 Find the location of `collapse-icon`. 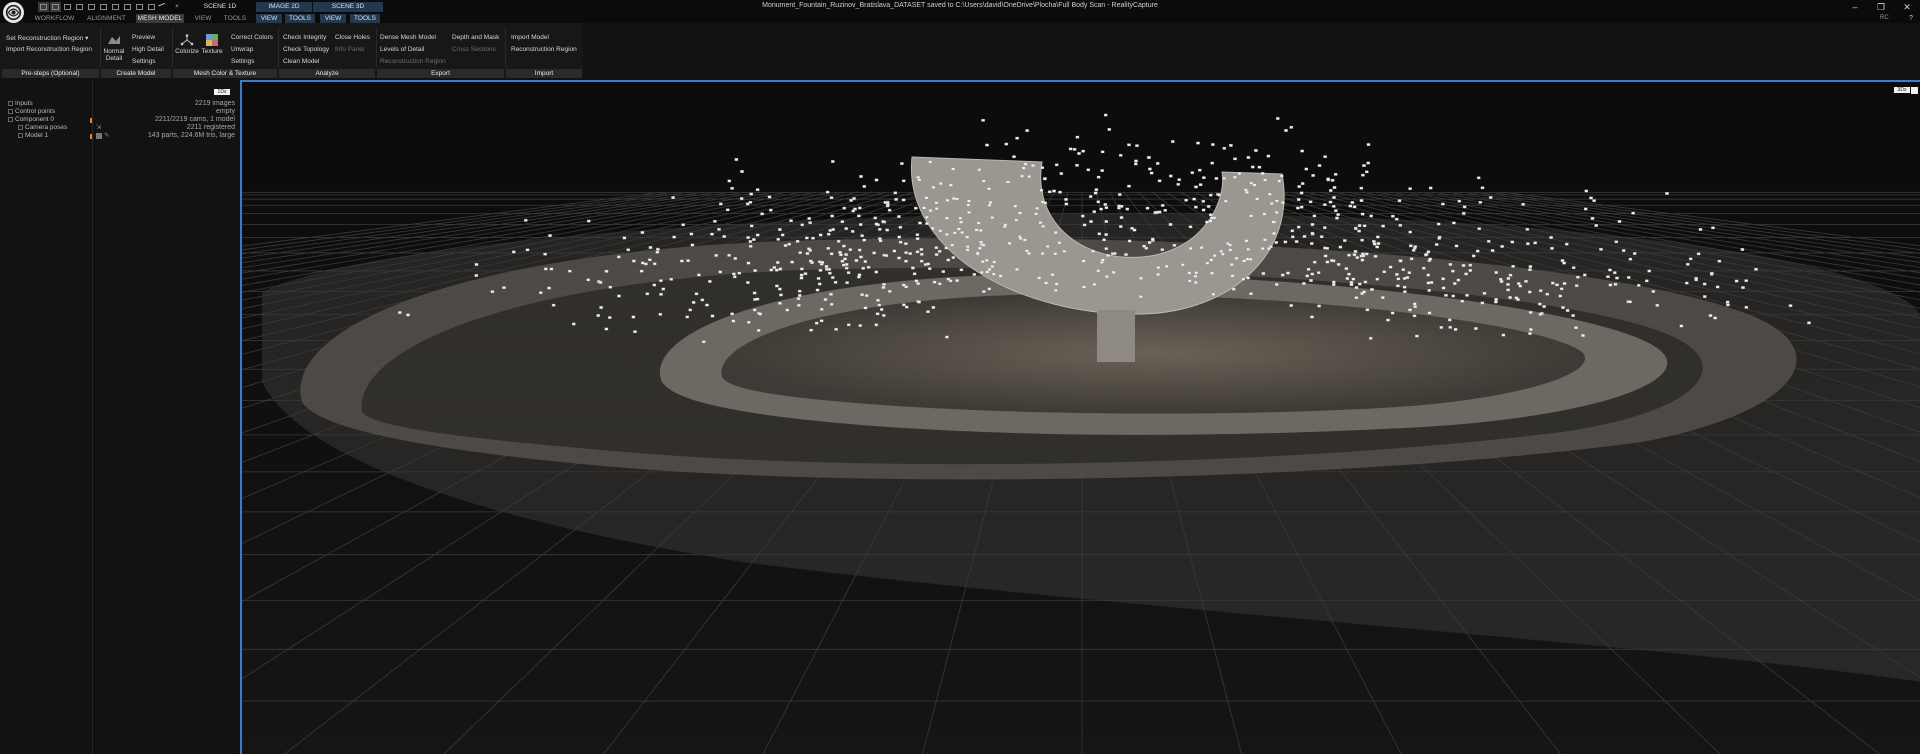

collapse-icon is located at coordinates (10, 119).